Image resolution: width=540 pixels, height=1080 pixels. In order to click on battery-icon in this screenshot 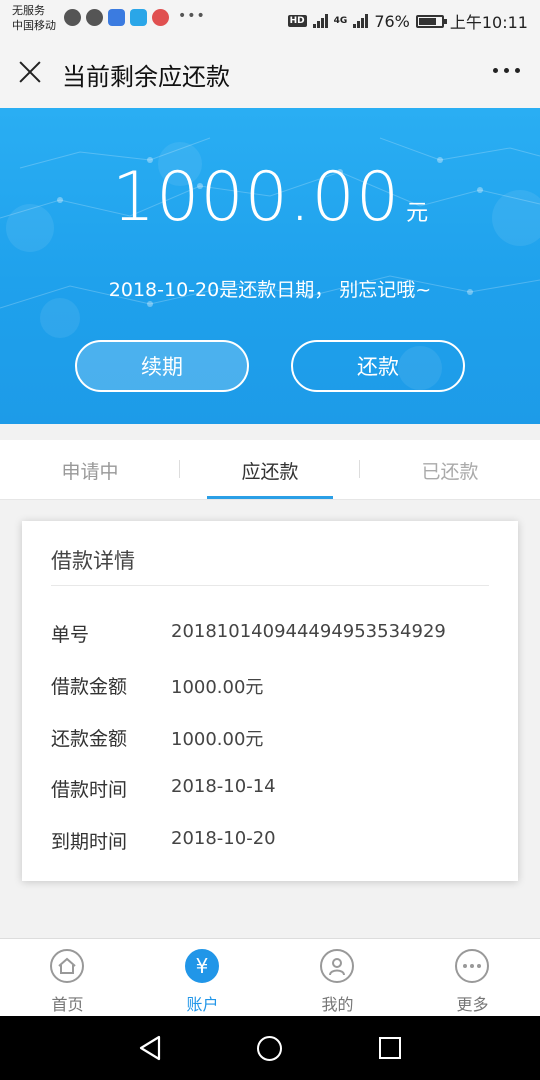, I will do `click(431, 21)`.